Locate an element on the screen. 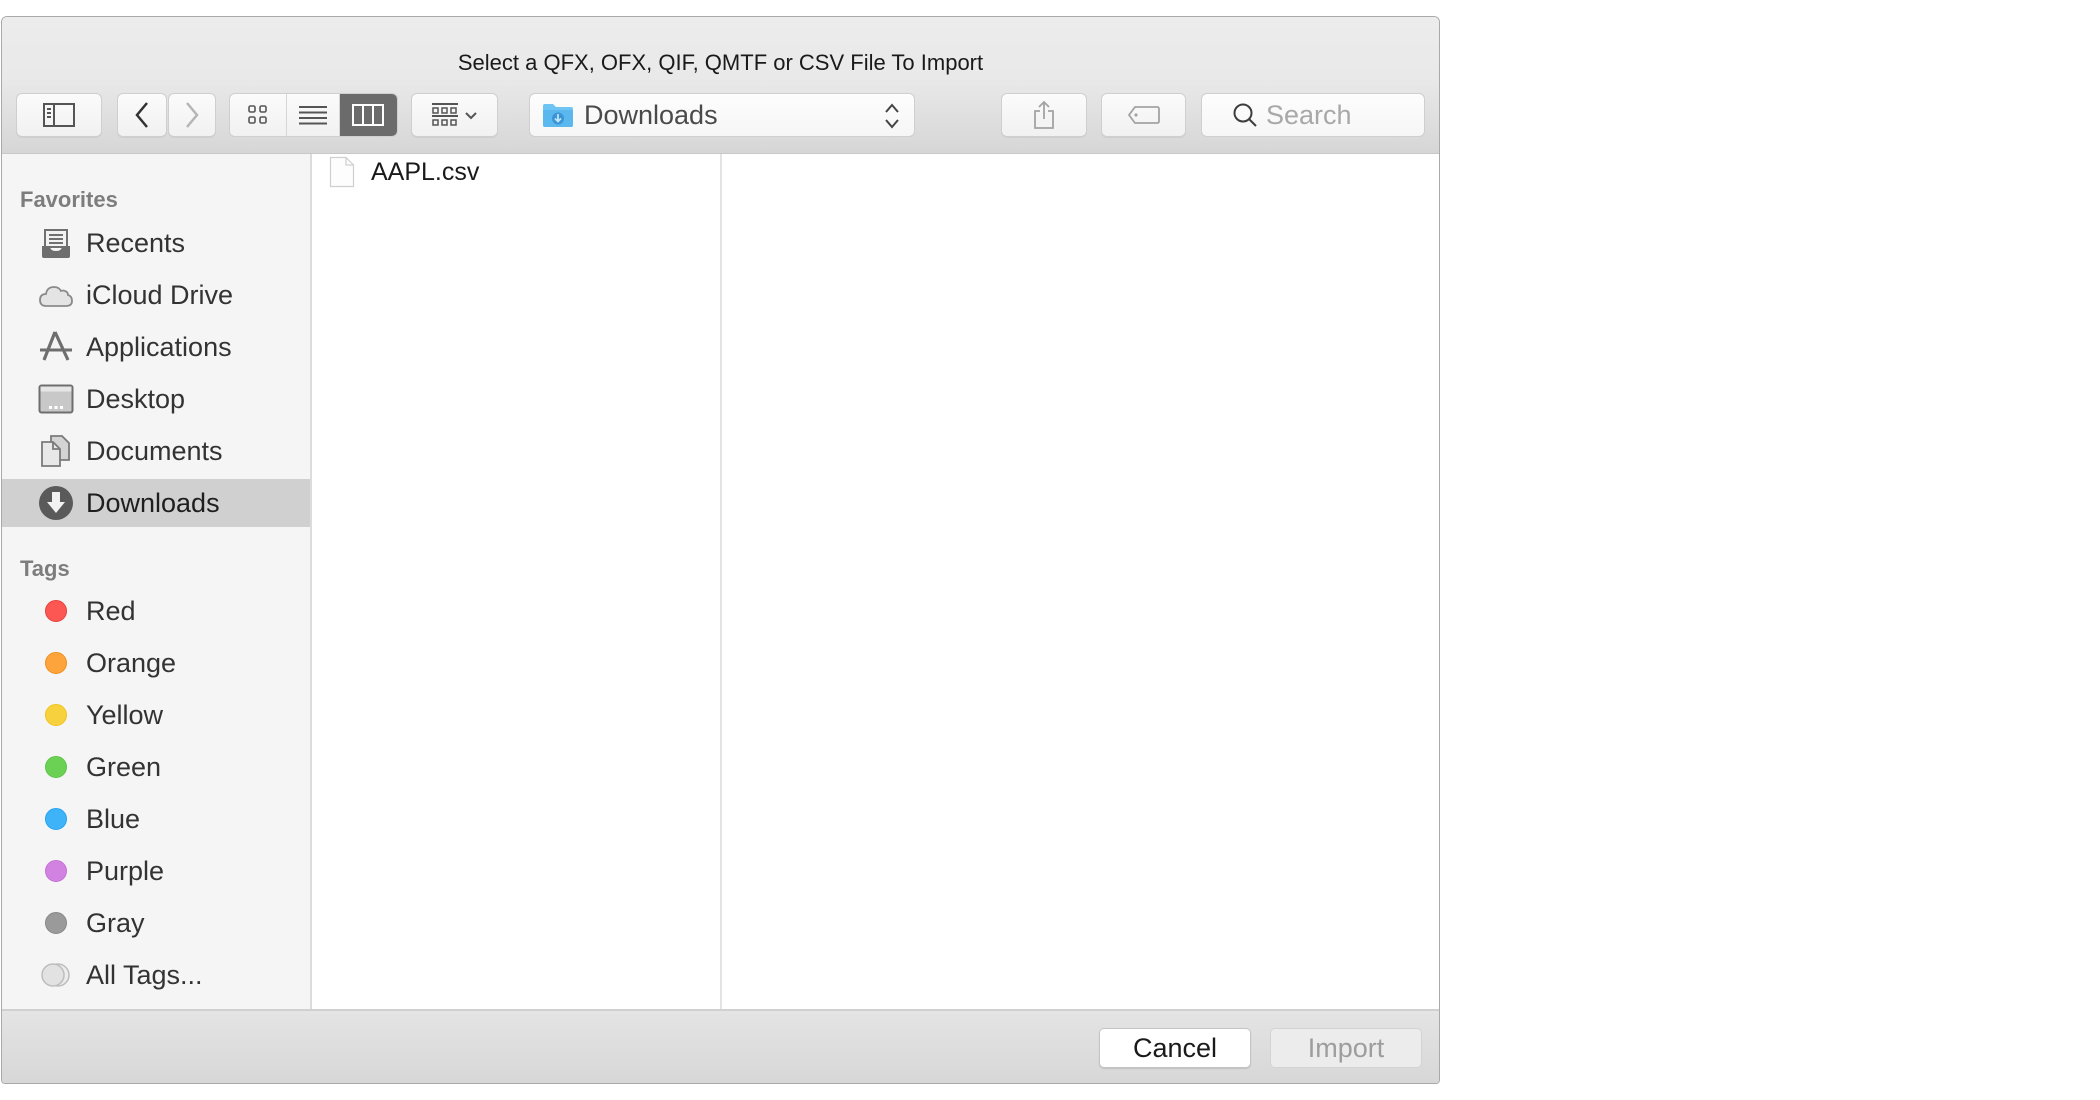 This screenshot has height=1100, width=2100. sidebar-item-label: Documents is located at coordinates (154, 450).